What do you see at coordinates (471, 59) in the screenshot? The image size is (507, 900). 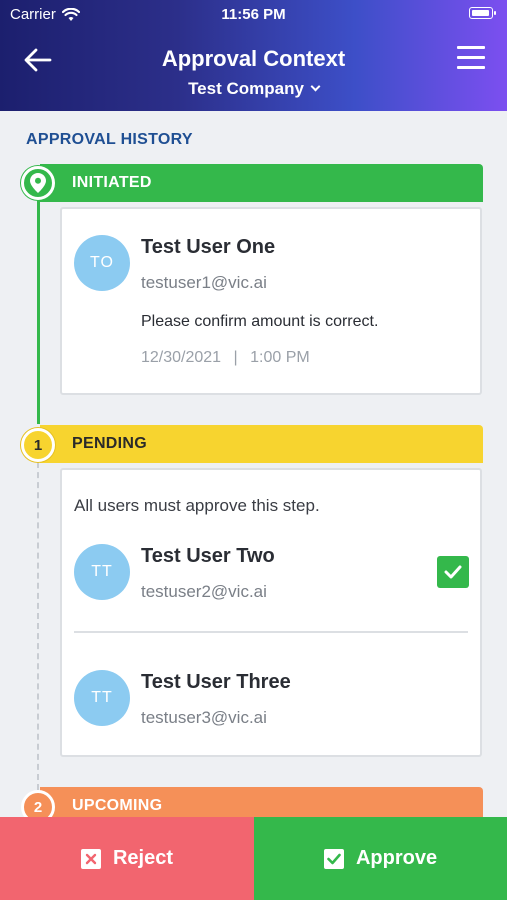 I see `menu-button` at bounding box center [471, 59].